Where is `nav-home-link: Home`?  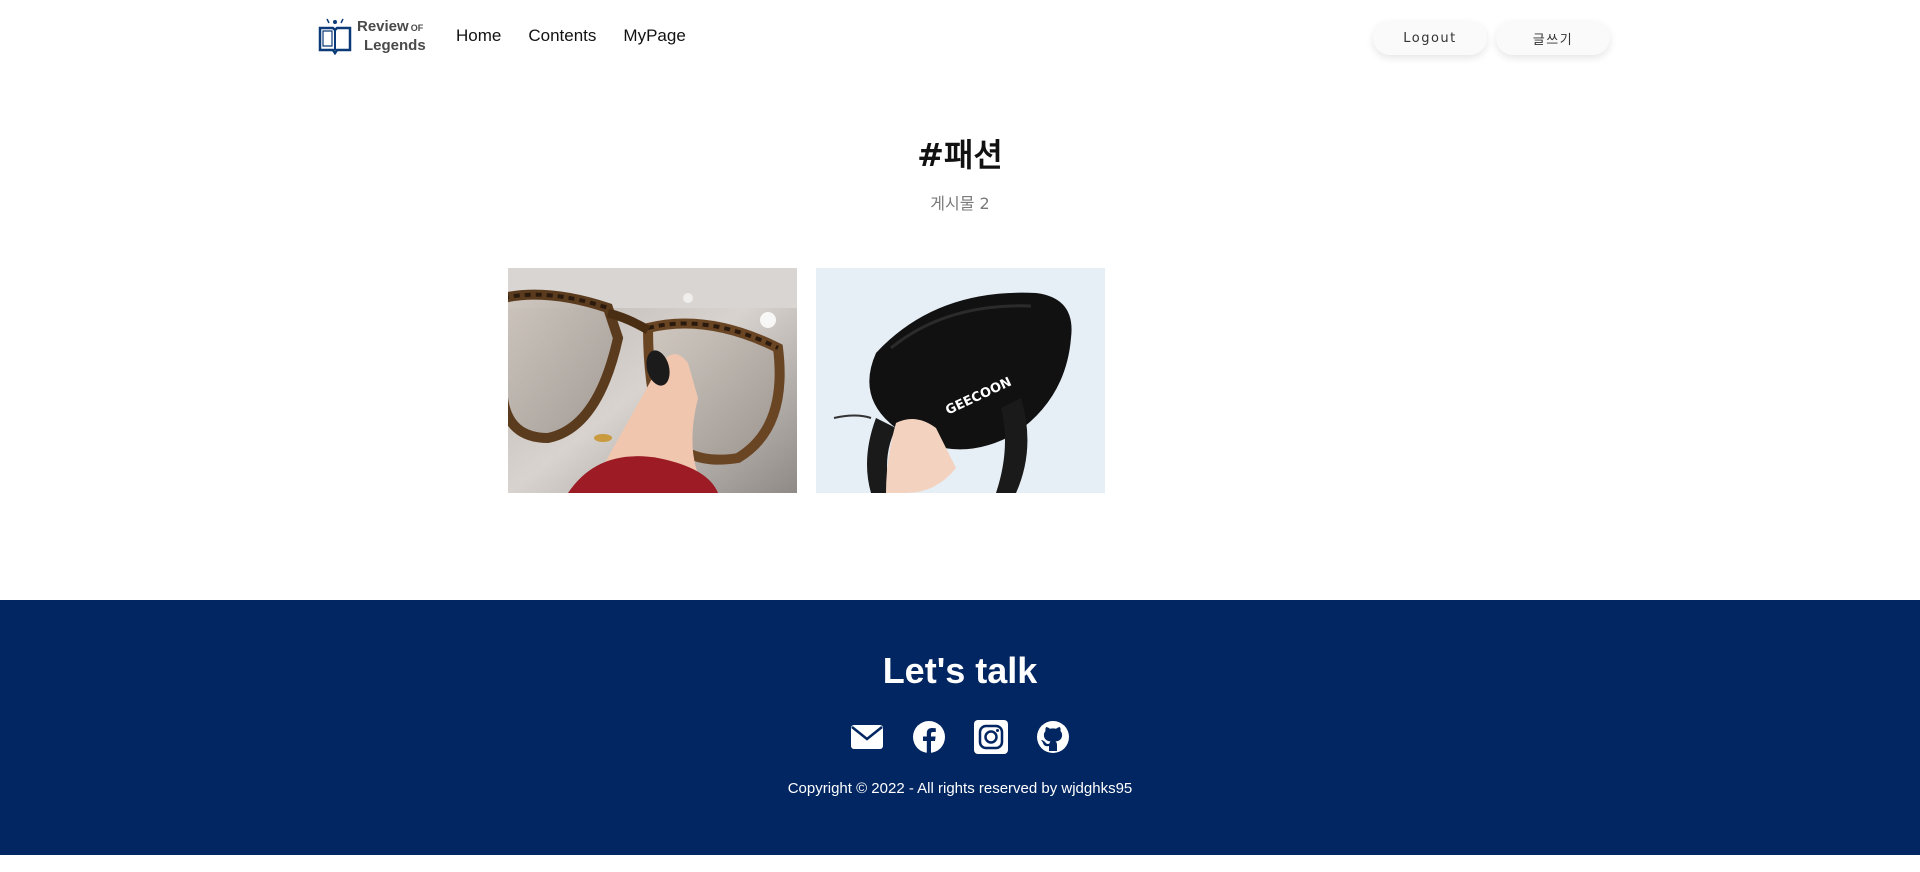
nav-home-link: Home is located at coordinates (478, 36).